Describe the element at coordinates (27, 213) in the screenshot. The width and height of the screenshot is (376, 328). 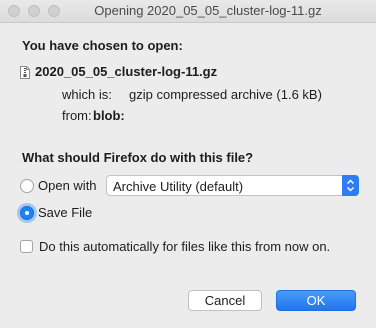
I see `save-file-radio` at that location.